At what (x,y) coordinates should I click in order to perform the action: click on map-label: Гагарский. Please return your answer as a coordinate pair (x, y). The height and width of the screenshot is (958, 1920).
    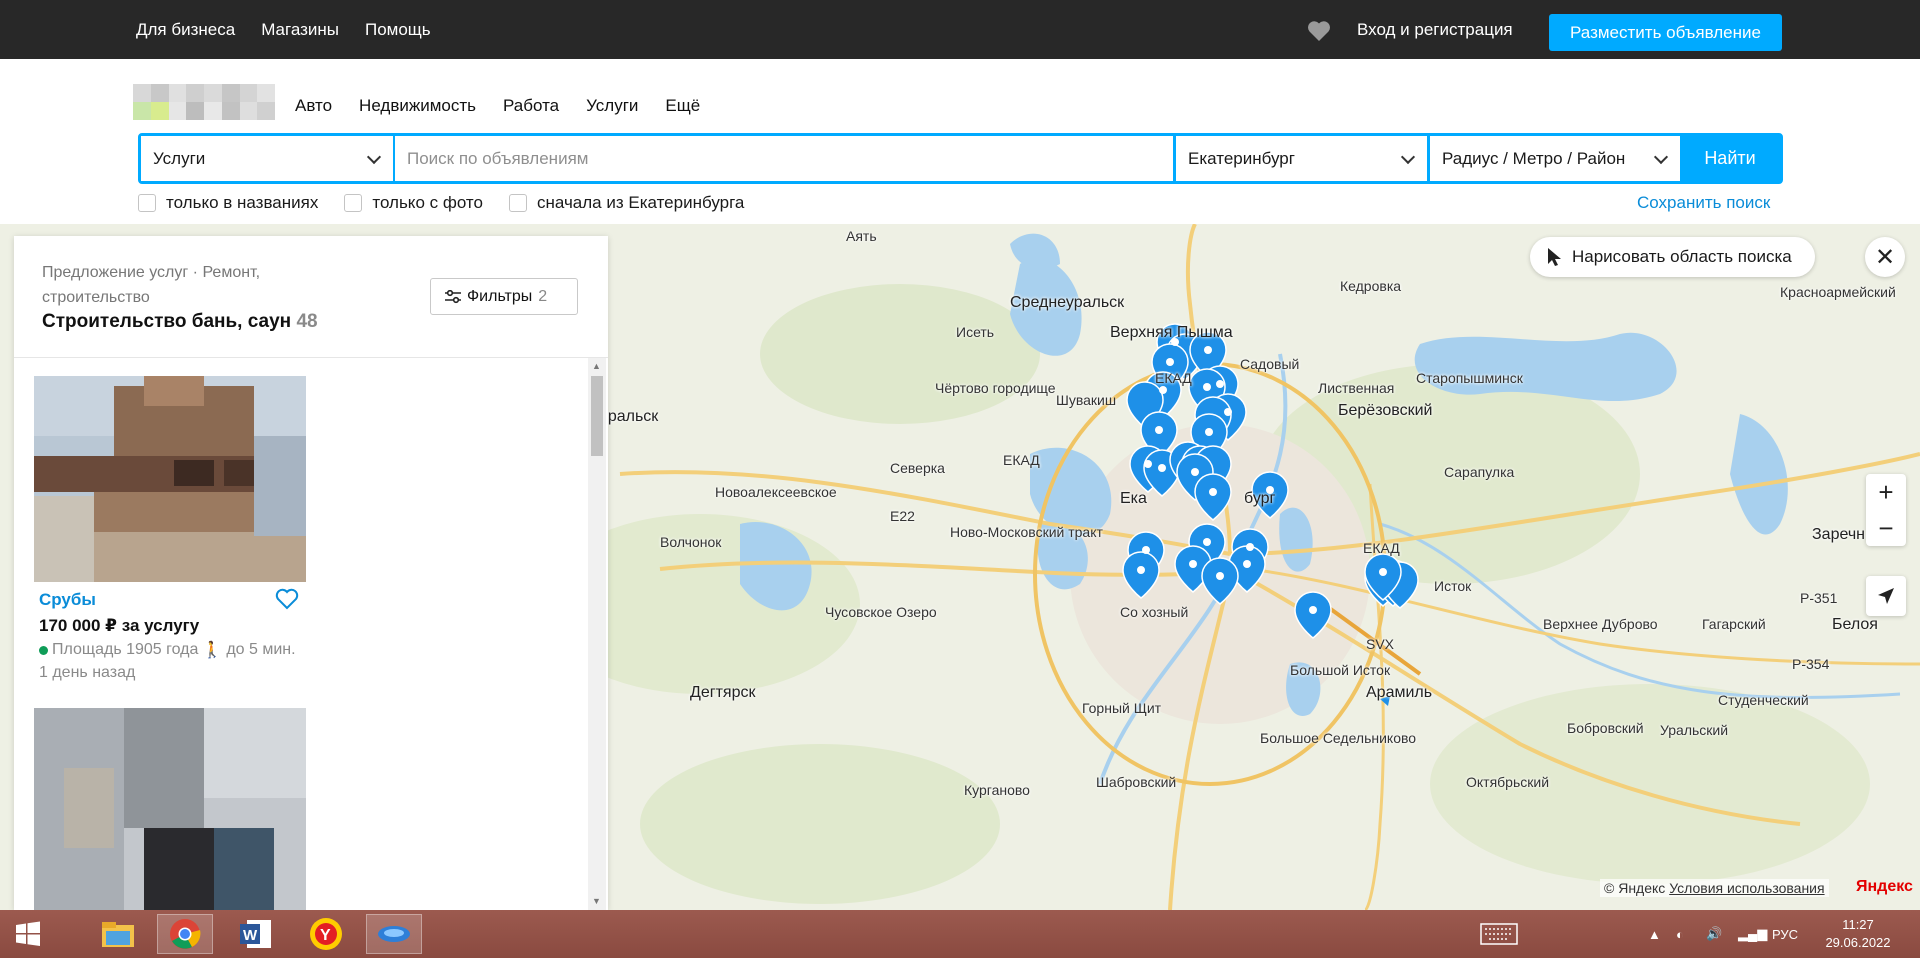
    Looking at the image, I should click on (1734, 624).